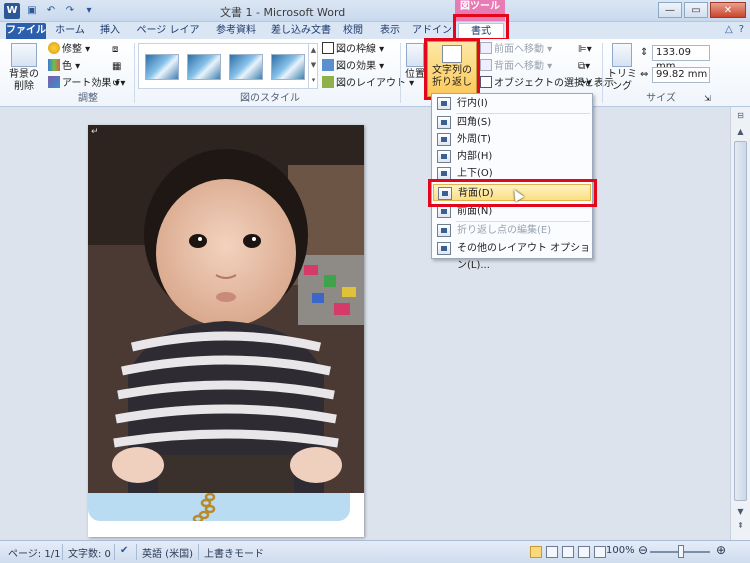 This screenshot has width=750, height=563. I want to click on tab-references: 参考資料, so click(236, 31).